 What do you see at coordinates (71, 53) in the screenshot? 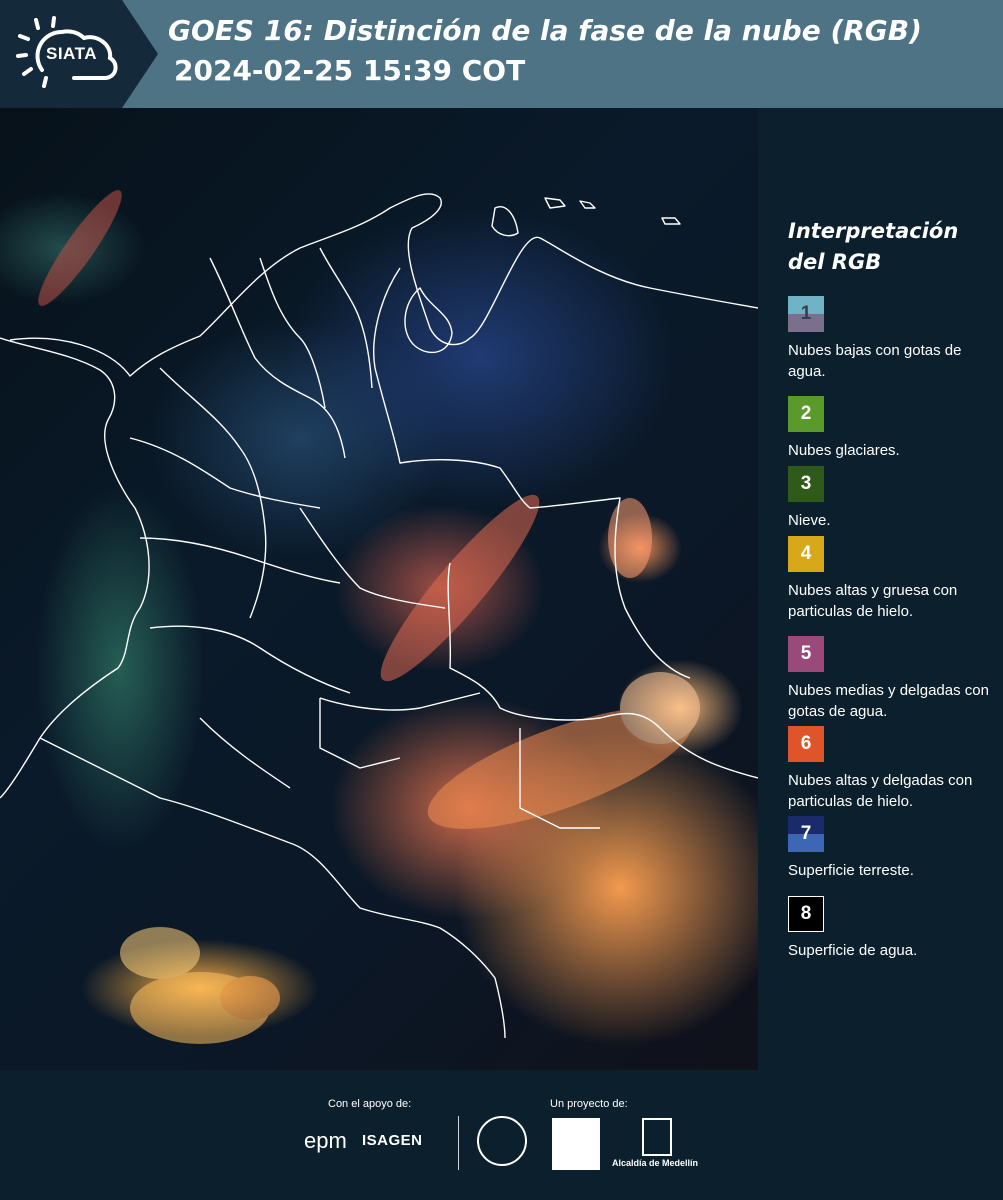
I see `siata-logo-text: SIATA` at bounding box center [71, 53].